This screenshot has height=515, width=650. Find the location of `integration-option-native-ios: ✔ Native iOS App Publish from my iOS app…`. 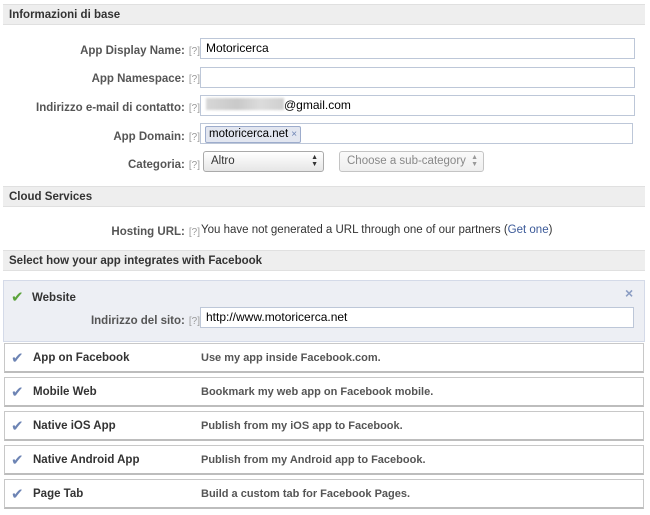

integration-option-native-ios: ✔ Native iOS App Publish from my iOS app… is located at coordinates (324, 426).